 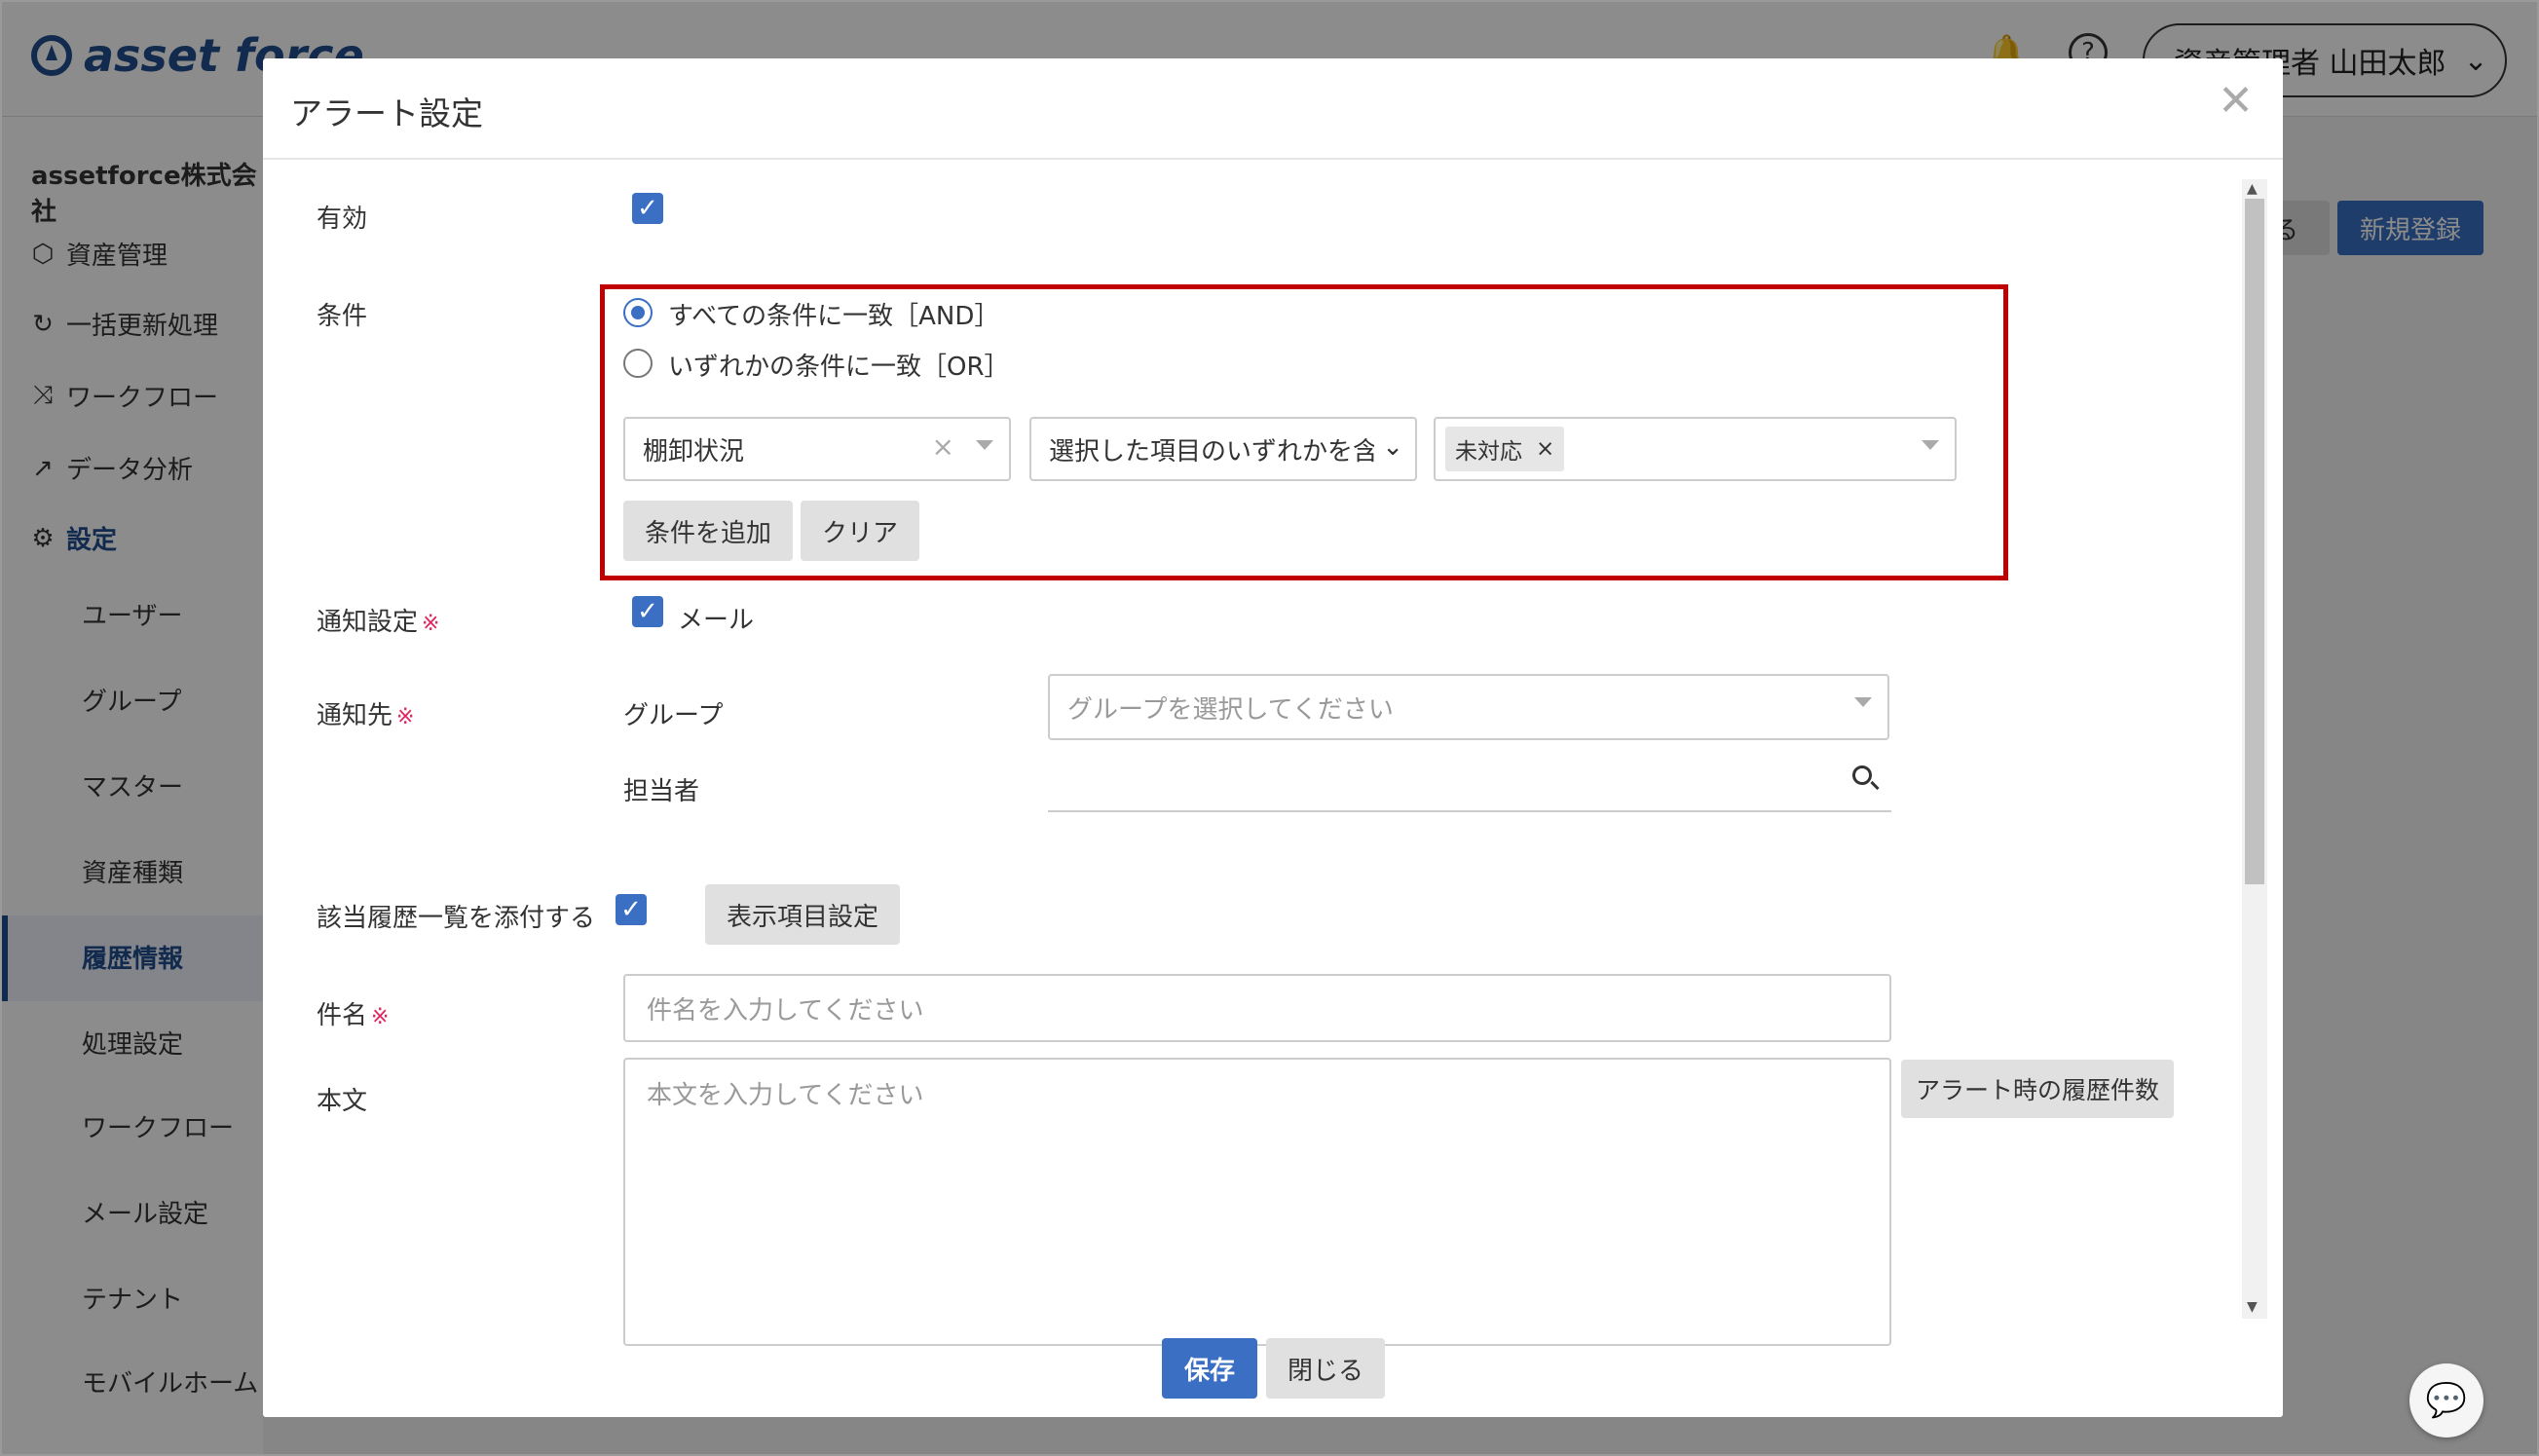 What do you see at coordinates (638, 312) in the screenshot?
I see `radio-and` at bounding box center [638, 312].